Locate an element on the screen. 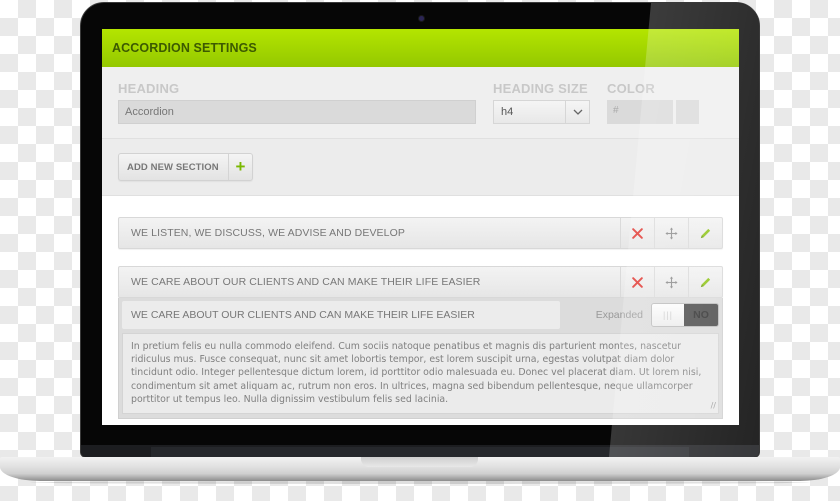 This screenshot has height=501, width=840. panel-header: ACCORDION SETTINGS is located at coordinates (420, 48).